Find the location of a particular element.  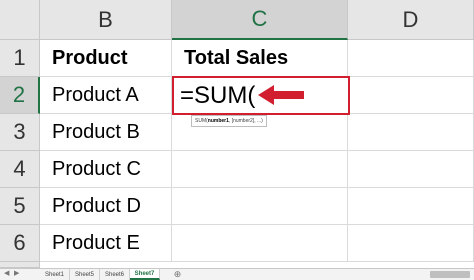

cell-c5 is located at coordinates (260, 206).